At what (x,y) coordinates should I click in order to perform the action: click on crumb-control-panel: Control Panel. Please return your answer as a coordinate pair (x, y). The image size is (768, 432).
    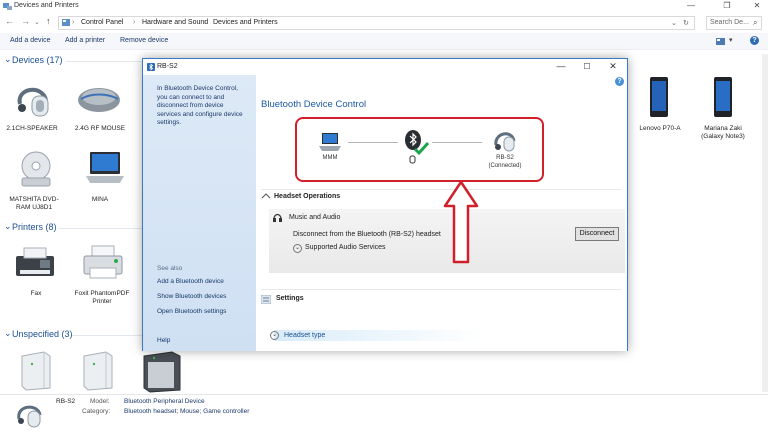
    Looking at the image, I should click on (102, 22).